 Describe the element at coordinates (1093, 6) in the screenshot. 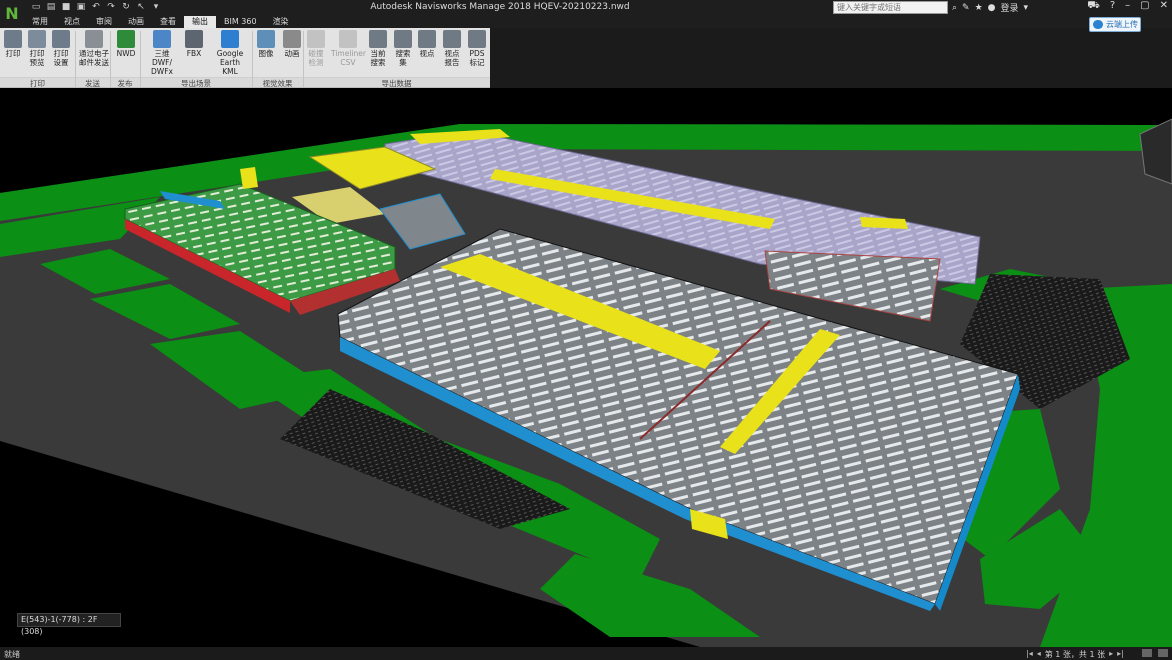

I see `cart-icon: ⛟` at that location.